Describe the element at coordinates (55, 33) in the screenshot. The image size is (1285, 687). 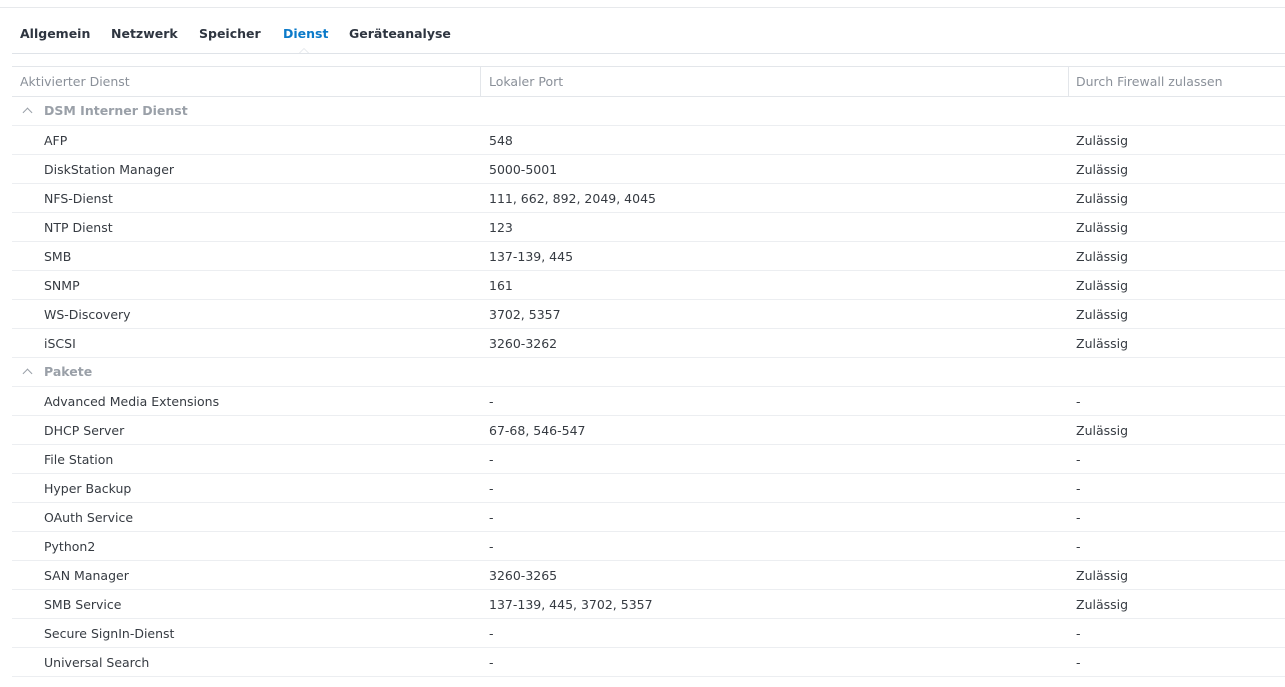
I see `tab-allgemein: Allgemein` at that location.